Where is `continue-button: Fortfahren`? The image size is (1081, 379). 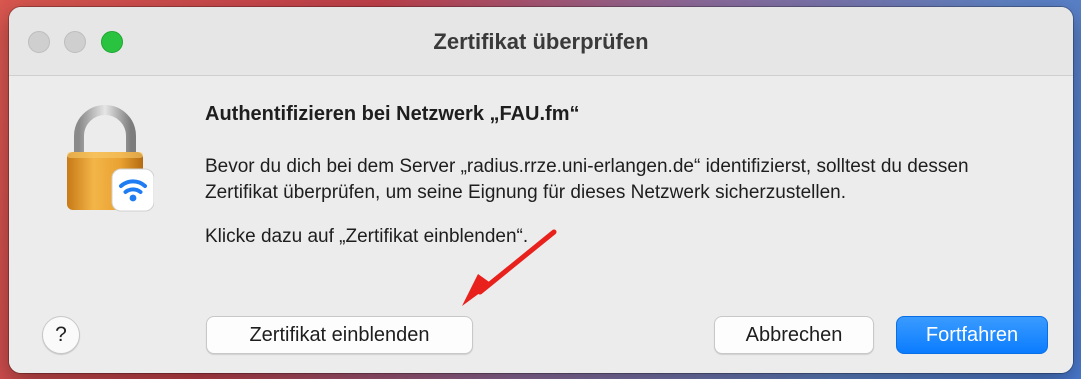
continue-button: Fortfahren is located at coordinates (972, 335).